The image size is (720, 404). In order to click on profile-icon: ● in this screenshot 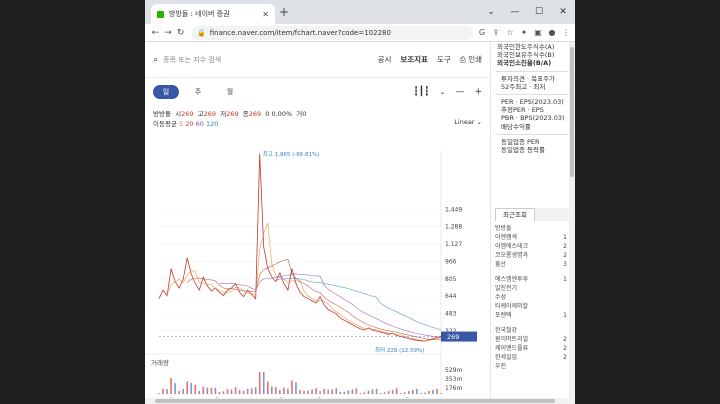, I will do `click(552, 32)`.